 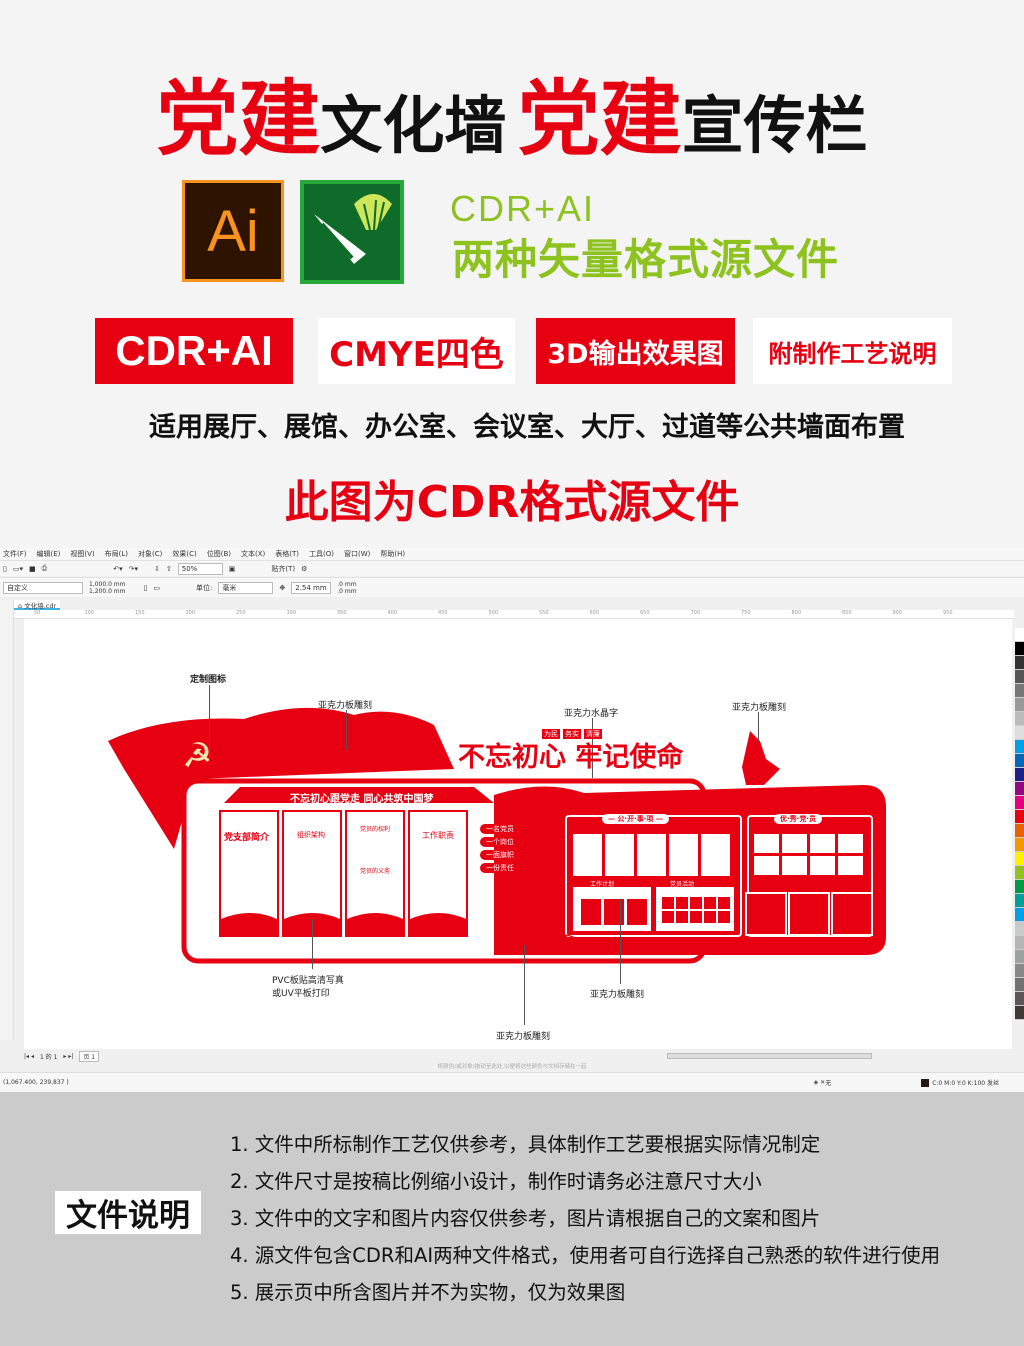 I want to click on page-height-field: 1,200.0 mm, so click(x=107, y=591).